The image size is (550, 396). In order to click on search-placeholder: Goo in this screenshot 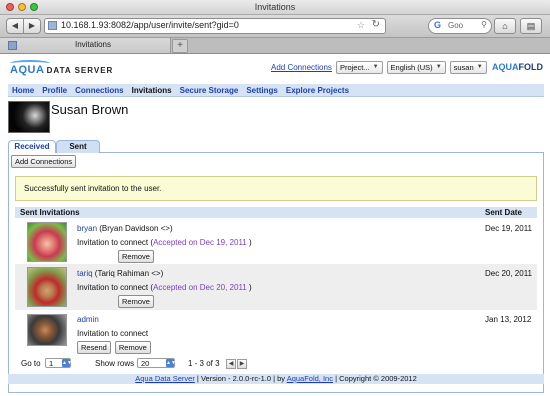, I will do `click(456, 25)`.